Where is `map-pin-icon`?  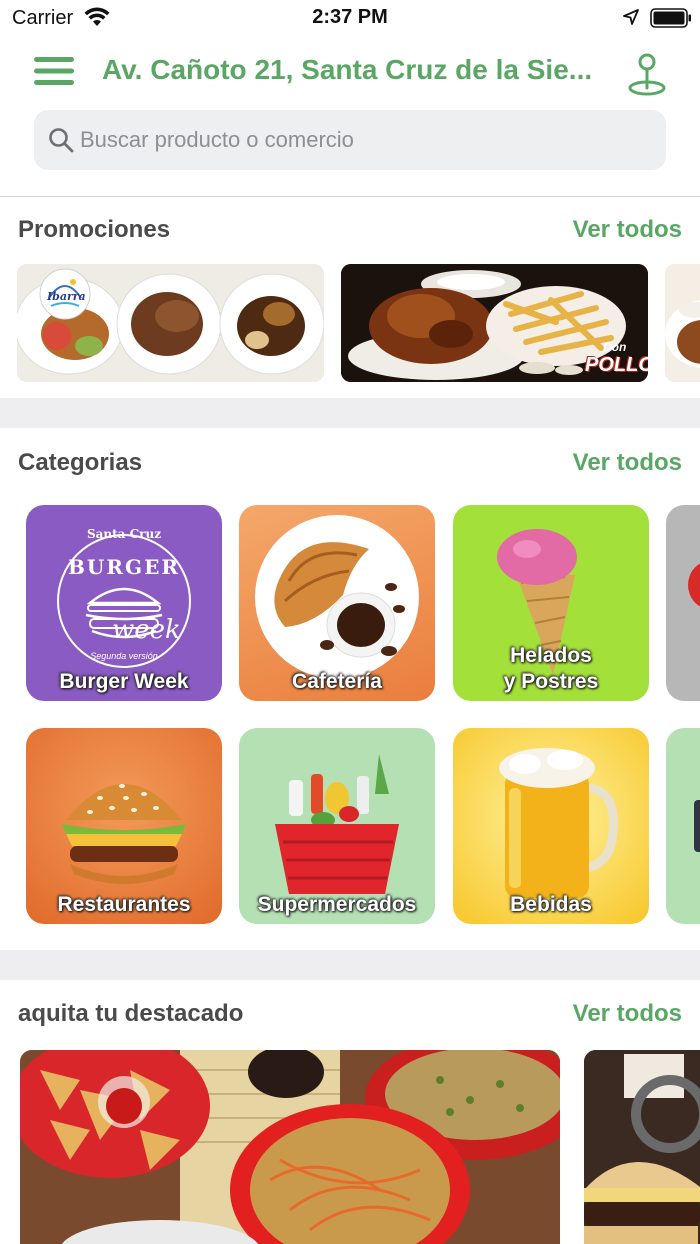
map-pin-icon is located at coordinates (647, 73).